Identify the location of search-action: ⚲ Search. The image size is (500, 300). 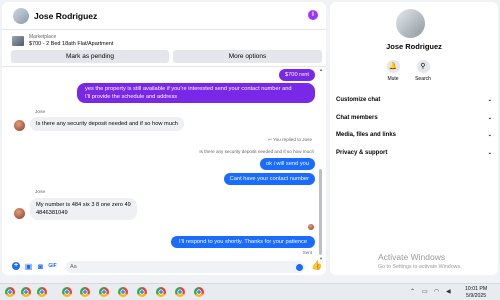
(423, 71).